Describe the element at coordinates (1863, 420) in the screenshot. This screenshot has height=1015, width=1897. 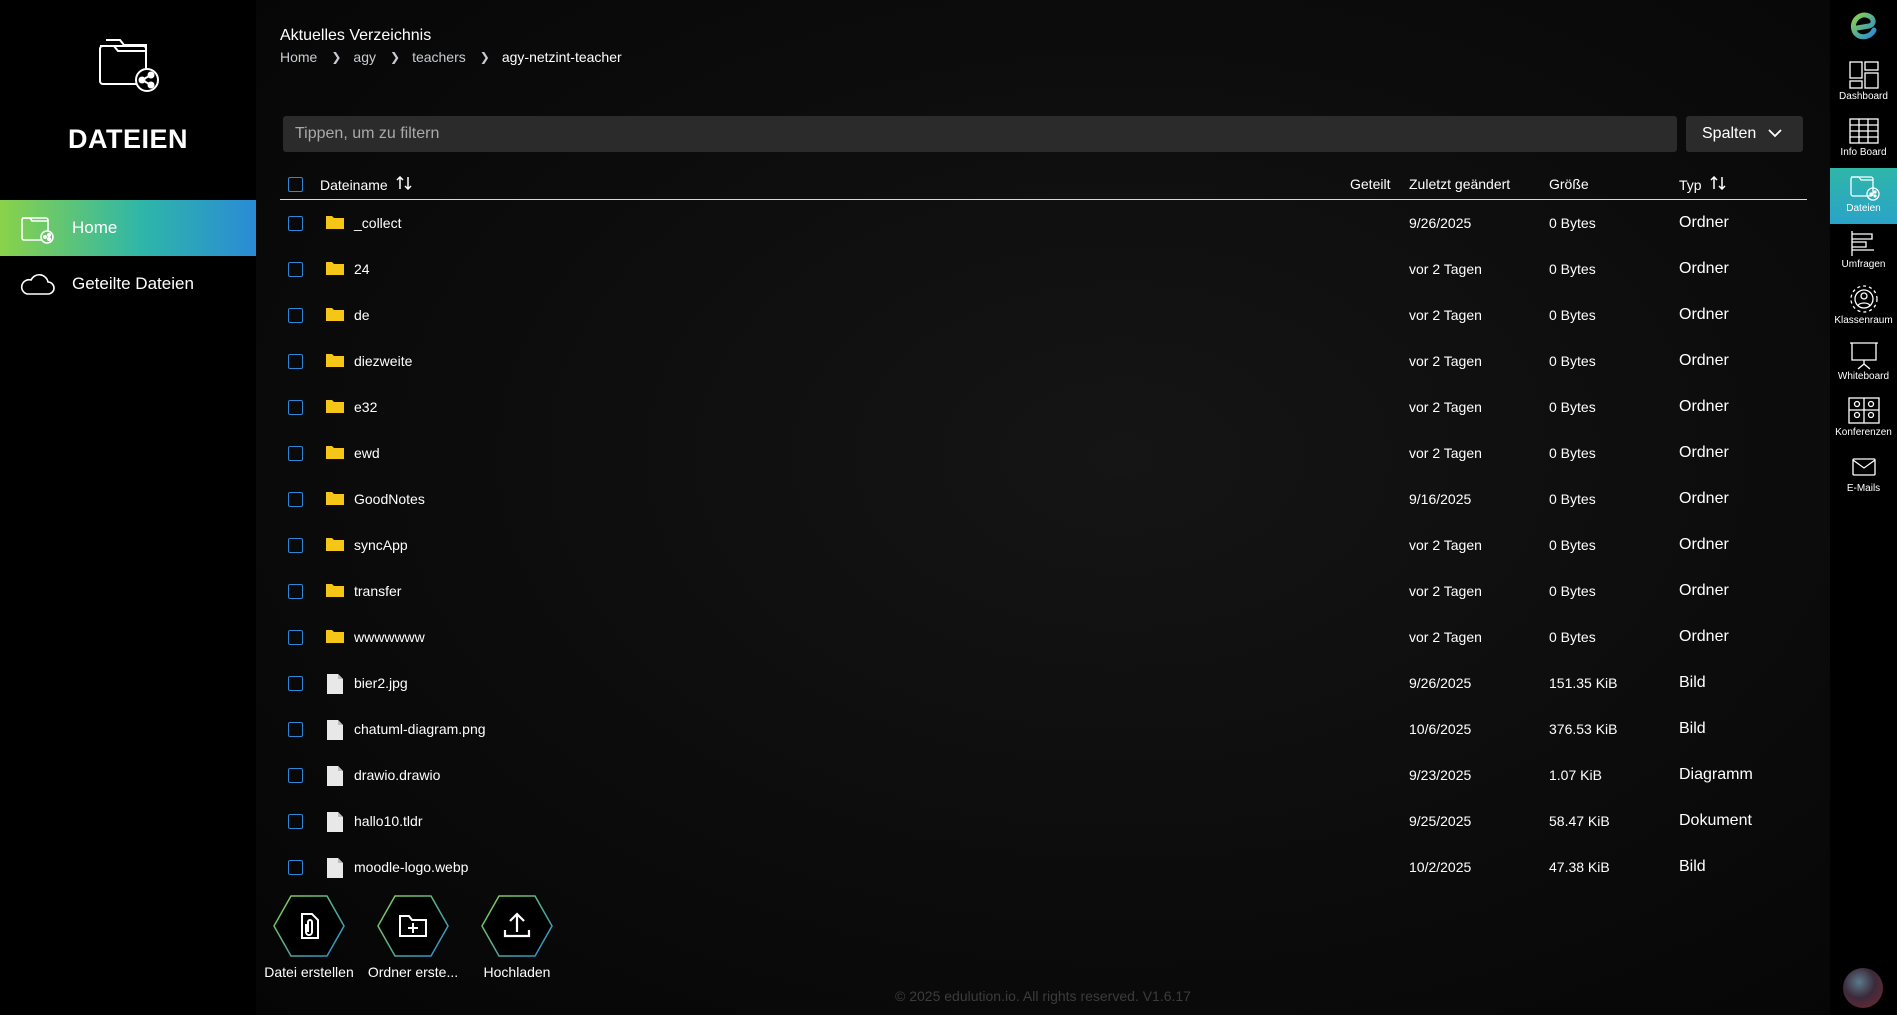
I see `rail-item-conferences: Konferenzen` at that location.